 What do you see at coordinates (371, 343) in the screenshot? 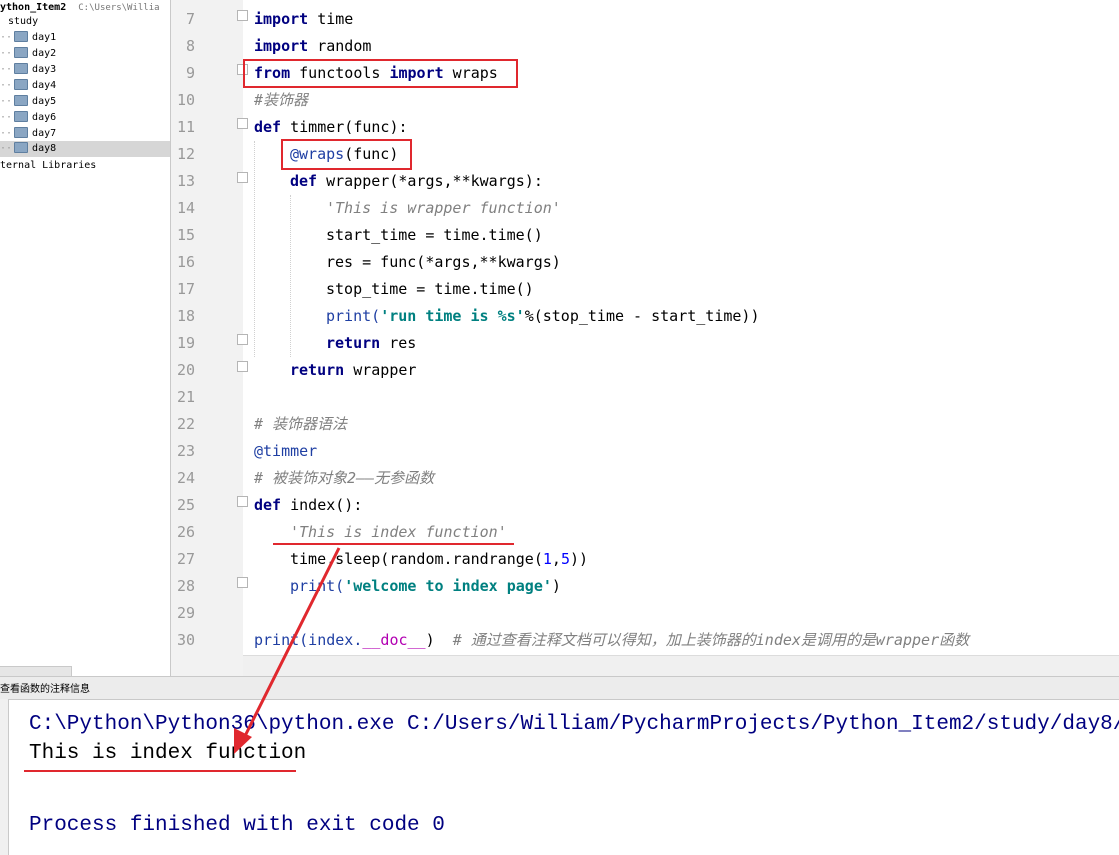
I see `code-line-19: return res` at bounding box center [371, 343].